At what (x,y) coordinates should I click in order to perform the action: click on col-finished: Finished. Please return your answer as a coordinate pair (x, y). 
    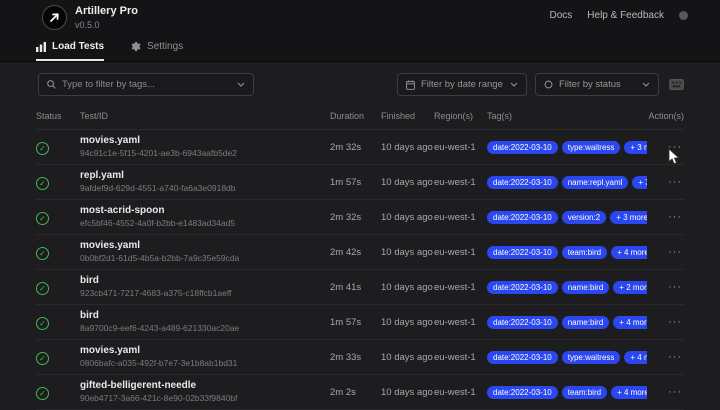
    Looking at the image, I should click on (398, 116).